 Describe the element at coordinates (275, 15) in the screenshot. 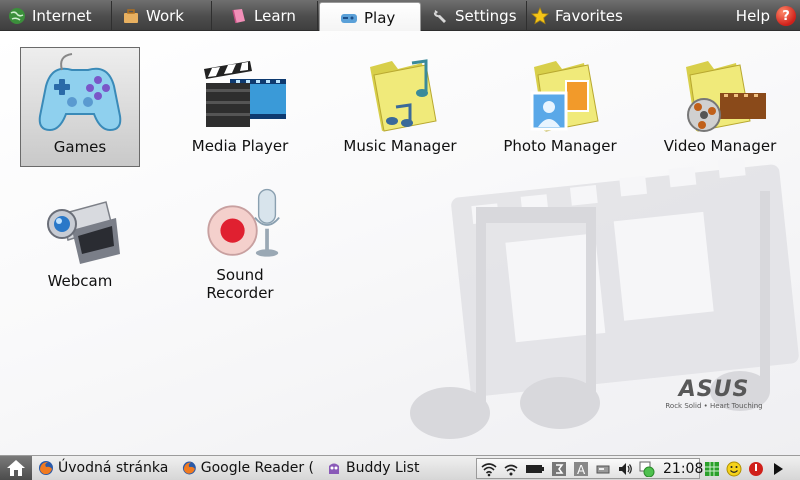

I see `tab-learn-label: Learn` at that location.